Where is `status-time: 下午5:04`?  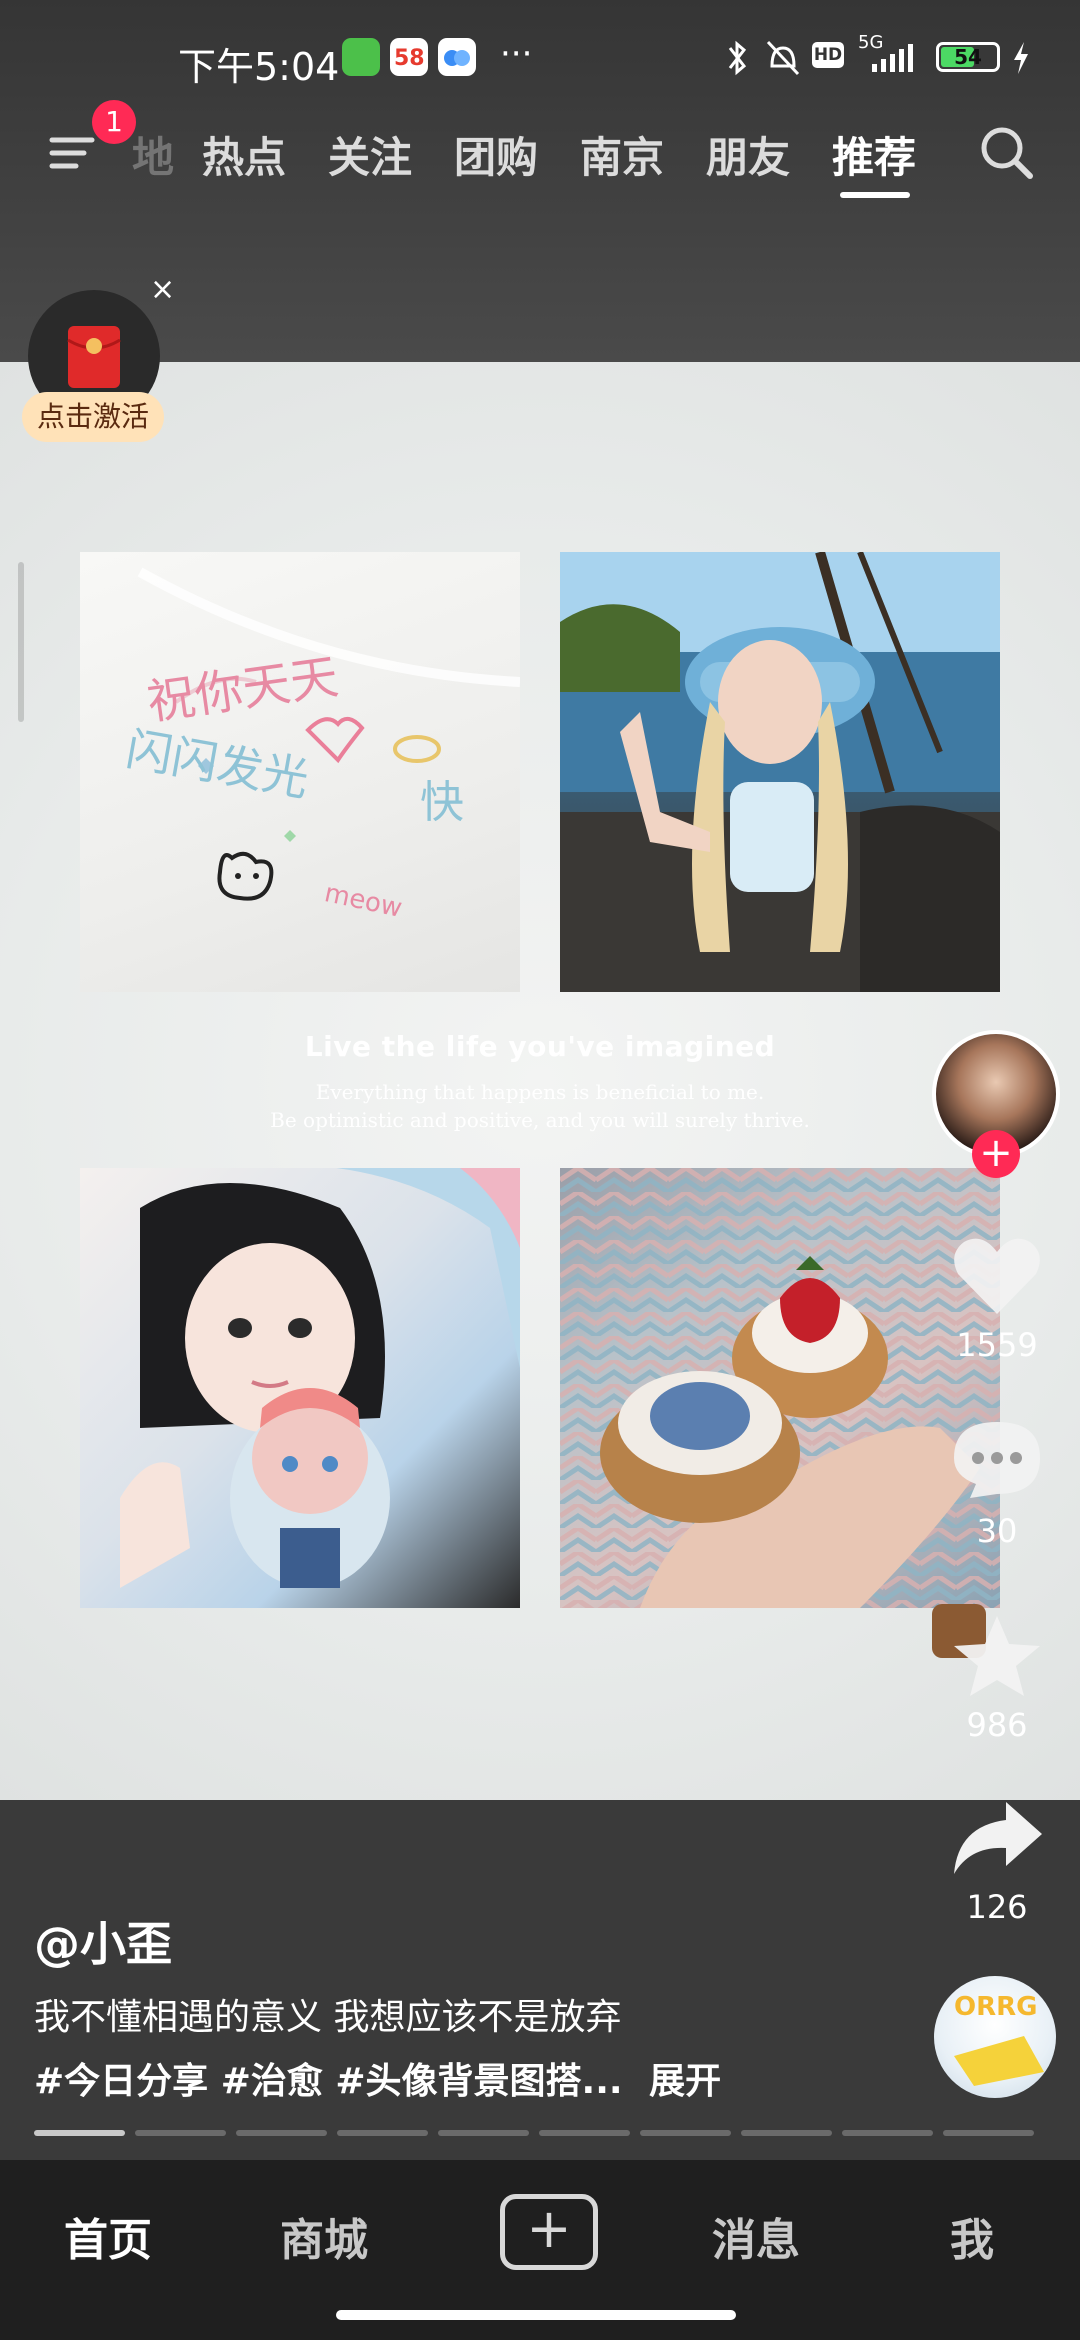 status-time: 下午5:04 is located at coordinates (259, 67).